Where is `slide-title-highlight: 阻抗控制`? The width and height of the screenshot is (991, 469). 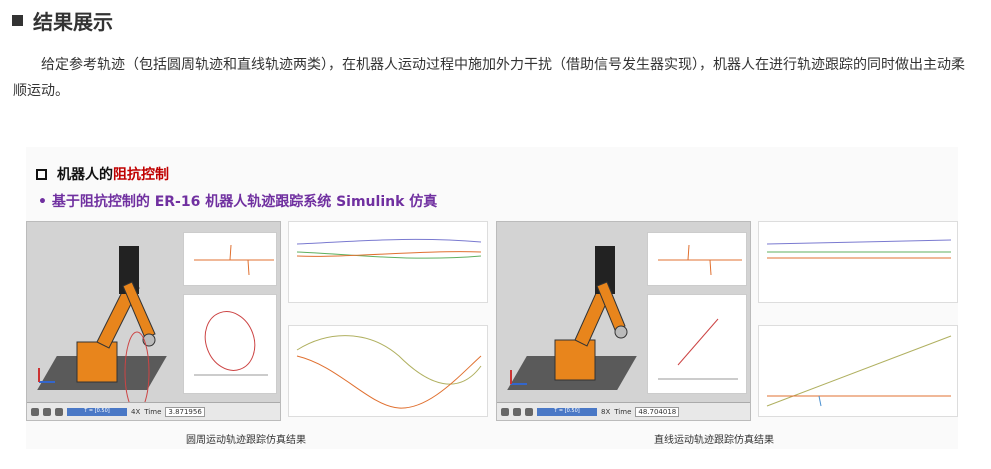 slide-title-highlight: 阻抗控制 is located at coordinates (141, 175).